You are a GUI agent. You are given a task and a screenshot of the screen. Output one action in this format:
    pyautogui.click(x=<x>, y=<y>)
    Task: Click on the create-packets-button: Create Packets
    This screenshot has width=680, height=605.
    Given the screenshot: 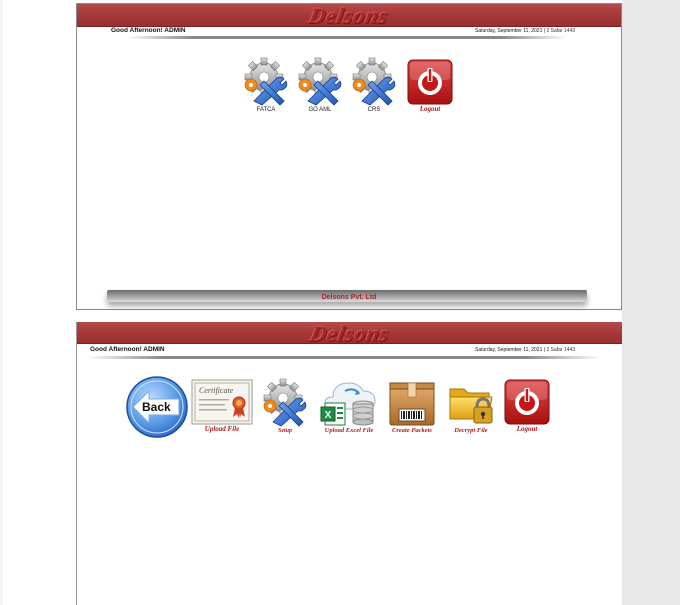 What is the action you would take?
    pyautogui.click(x=412, y=406)
    